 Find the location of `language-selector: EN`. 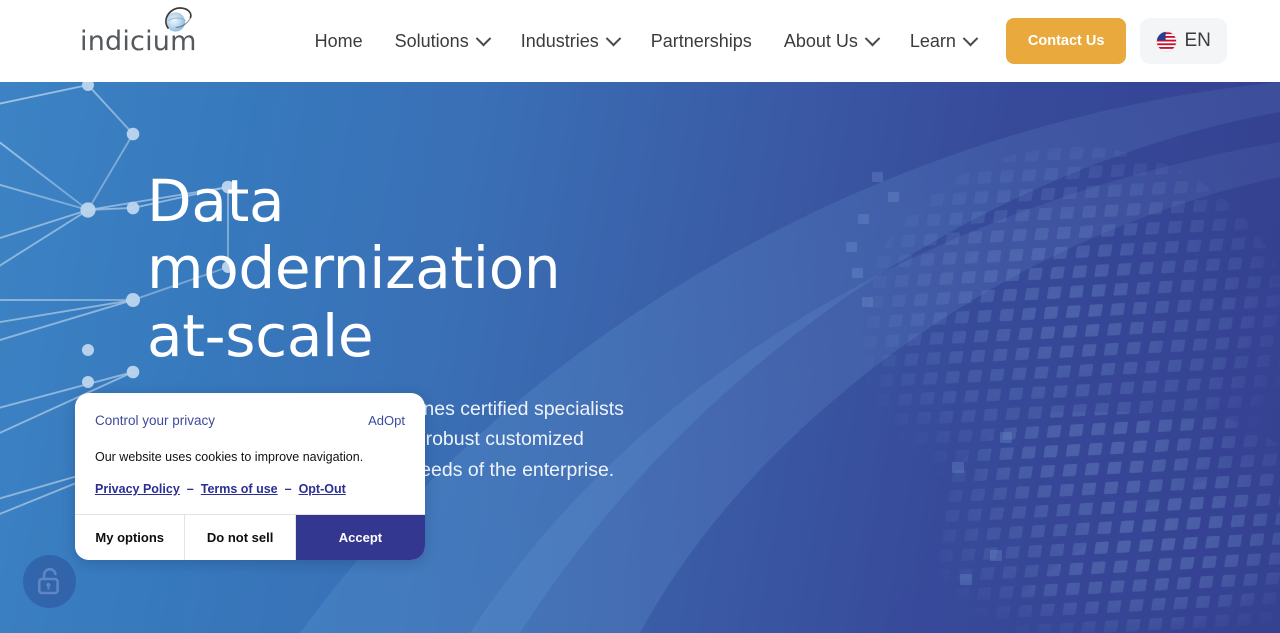

language-selector: EN is located at coordinates (1183, 41).